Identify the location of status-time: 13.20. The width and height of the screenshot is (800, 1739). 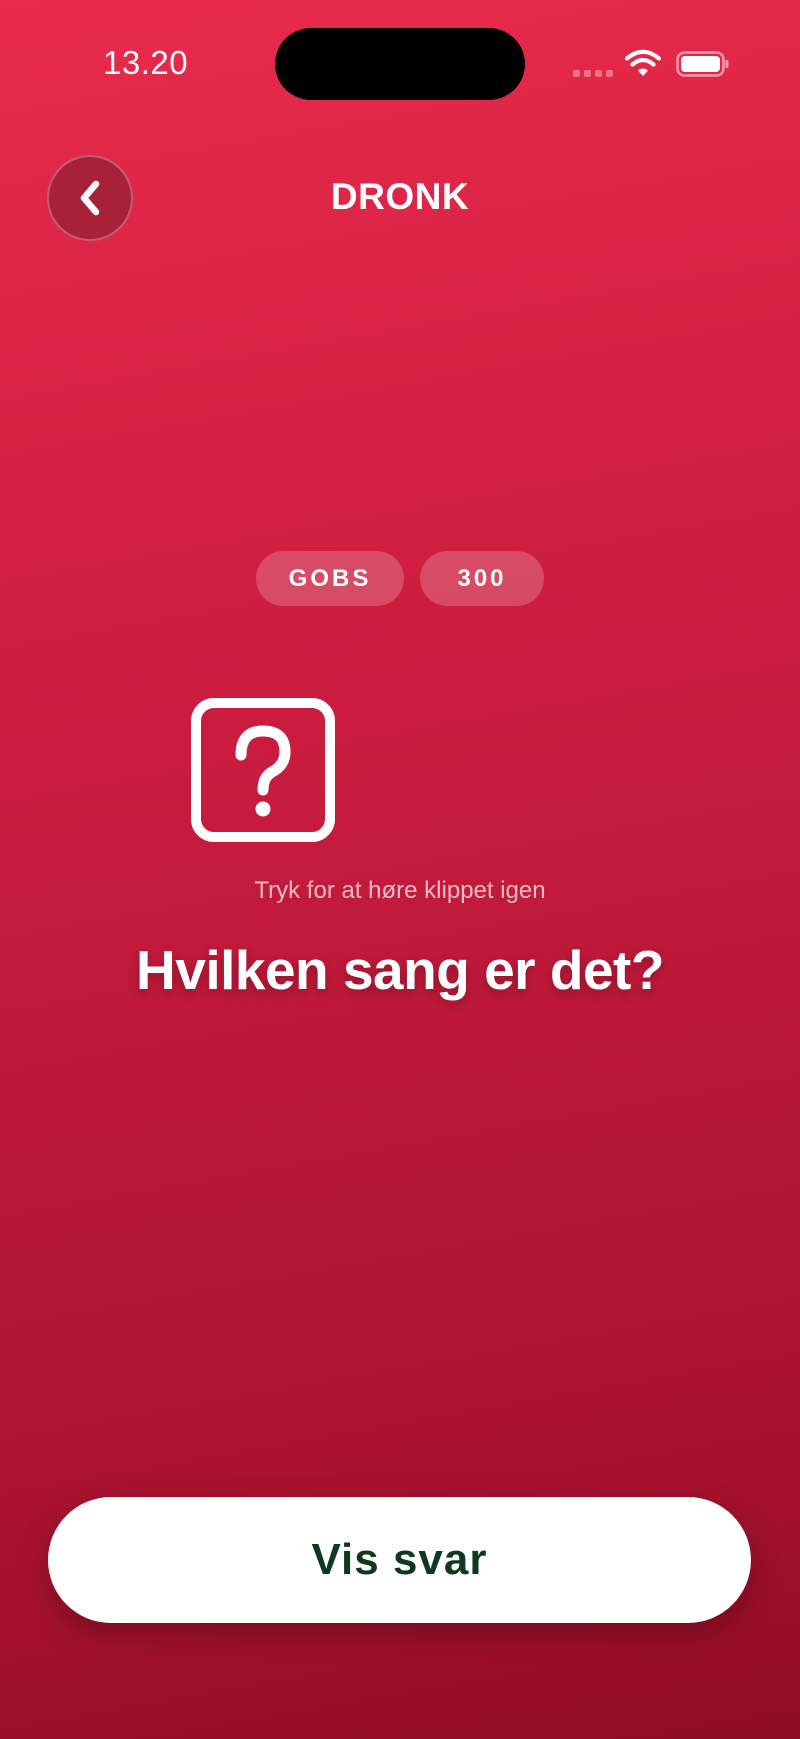
(146, 62).